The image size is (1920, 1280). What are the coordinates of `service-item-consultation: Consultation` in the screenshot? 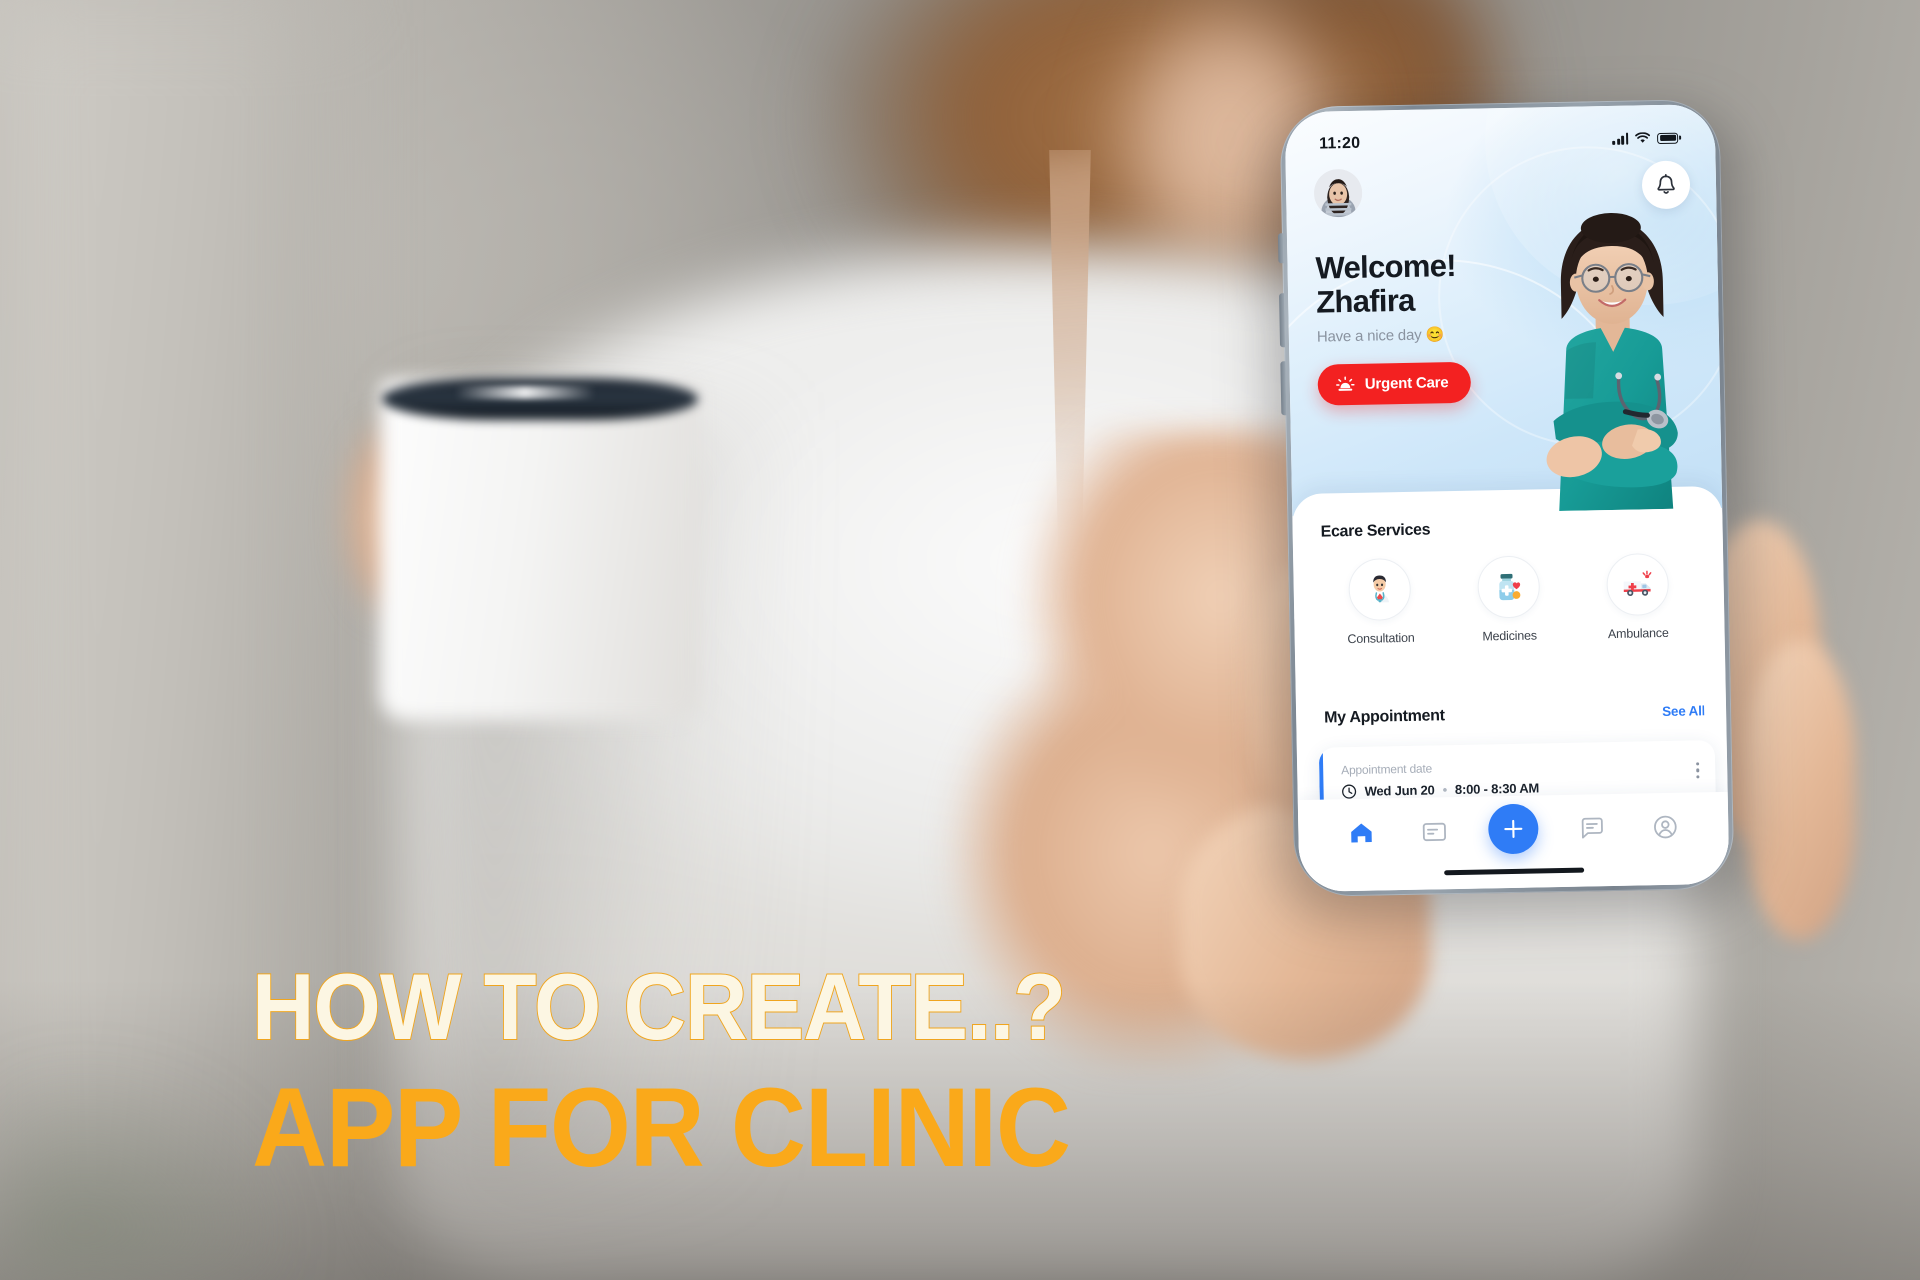 It's located at (1380, 601).